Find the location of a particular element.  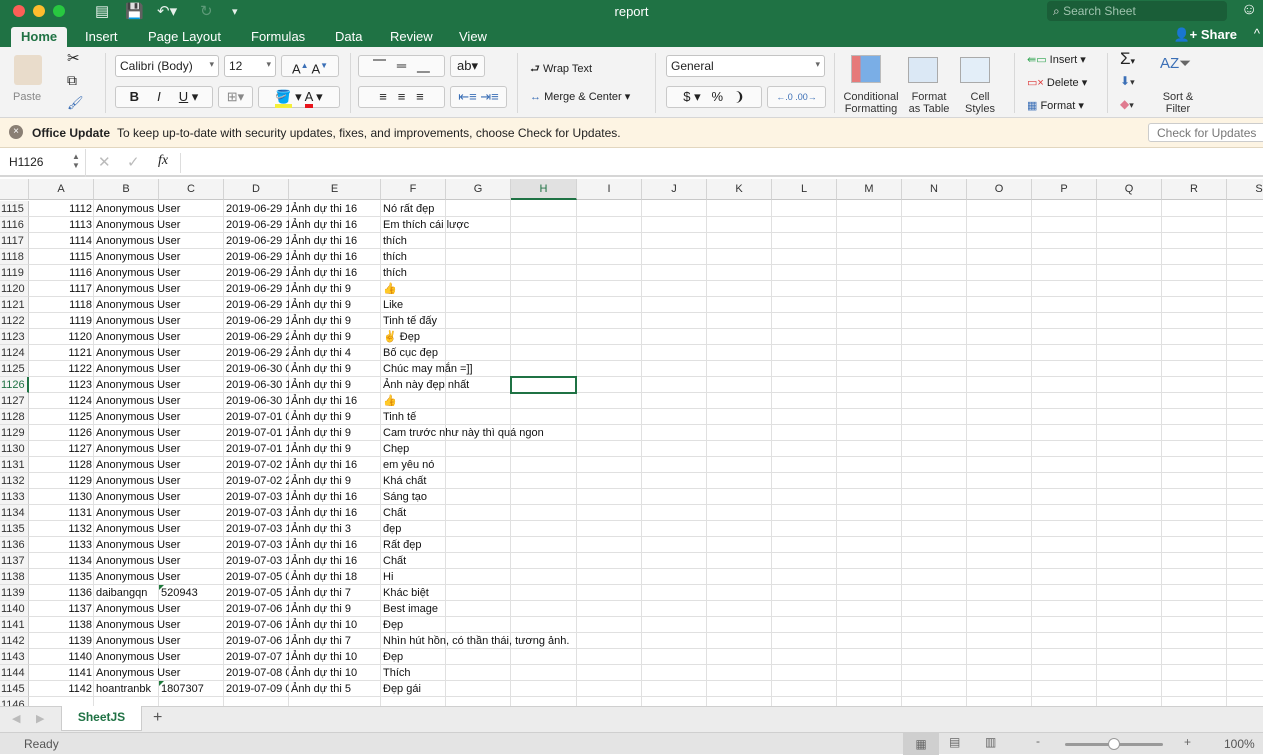

cell-f1135: đẹp is located at coordinates (392, 529).